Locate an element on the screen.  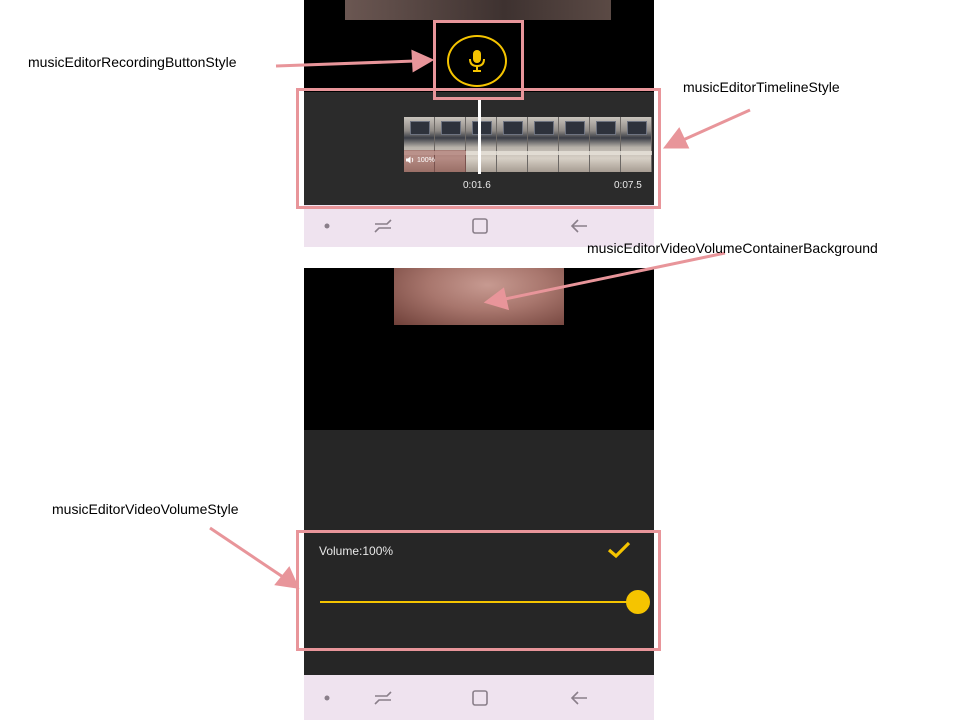
annotation-recording-button: musicEditorRecordingButtonStyle is located at coordinates (132, 62).